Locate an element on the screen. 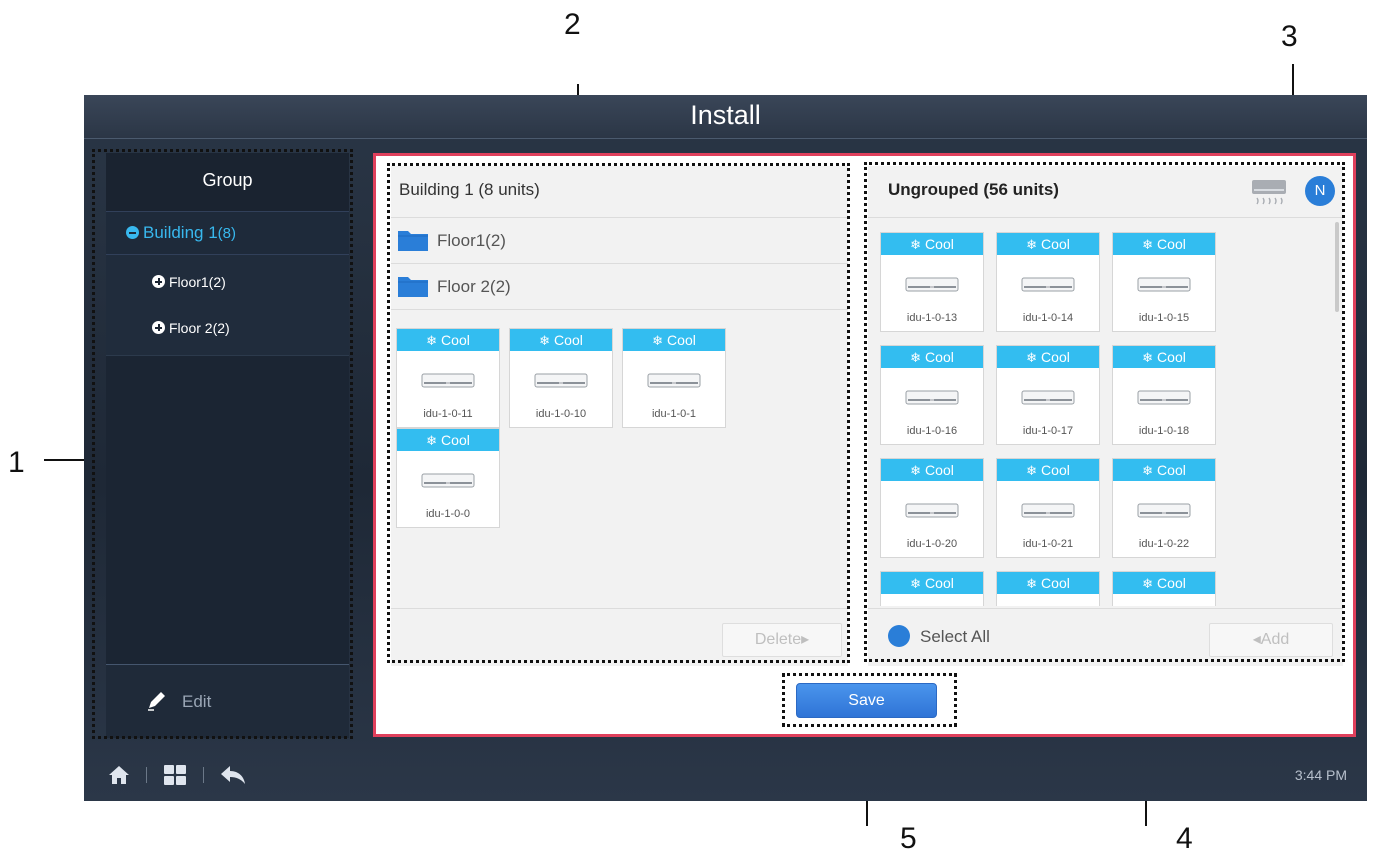  save-button: Save is located at coordinates (866, 700).